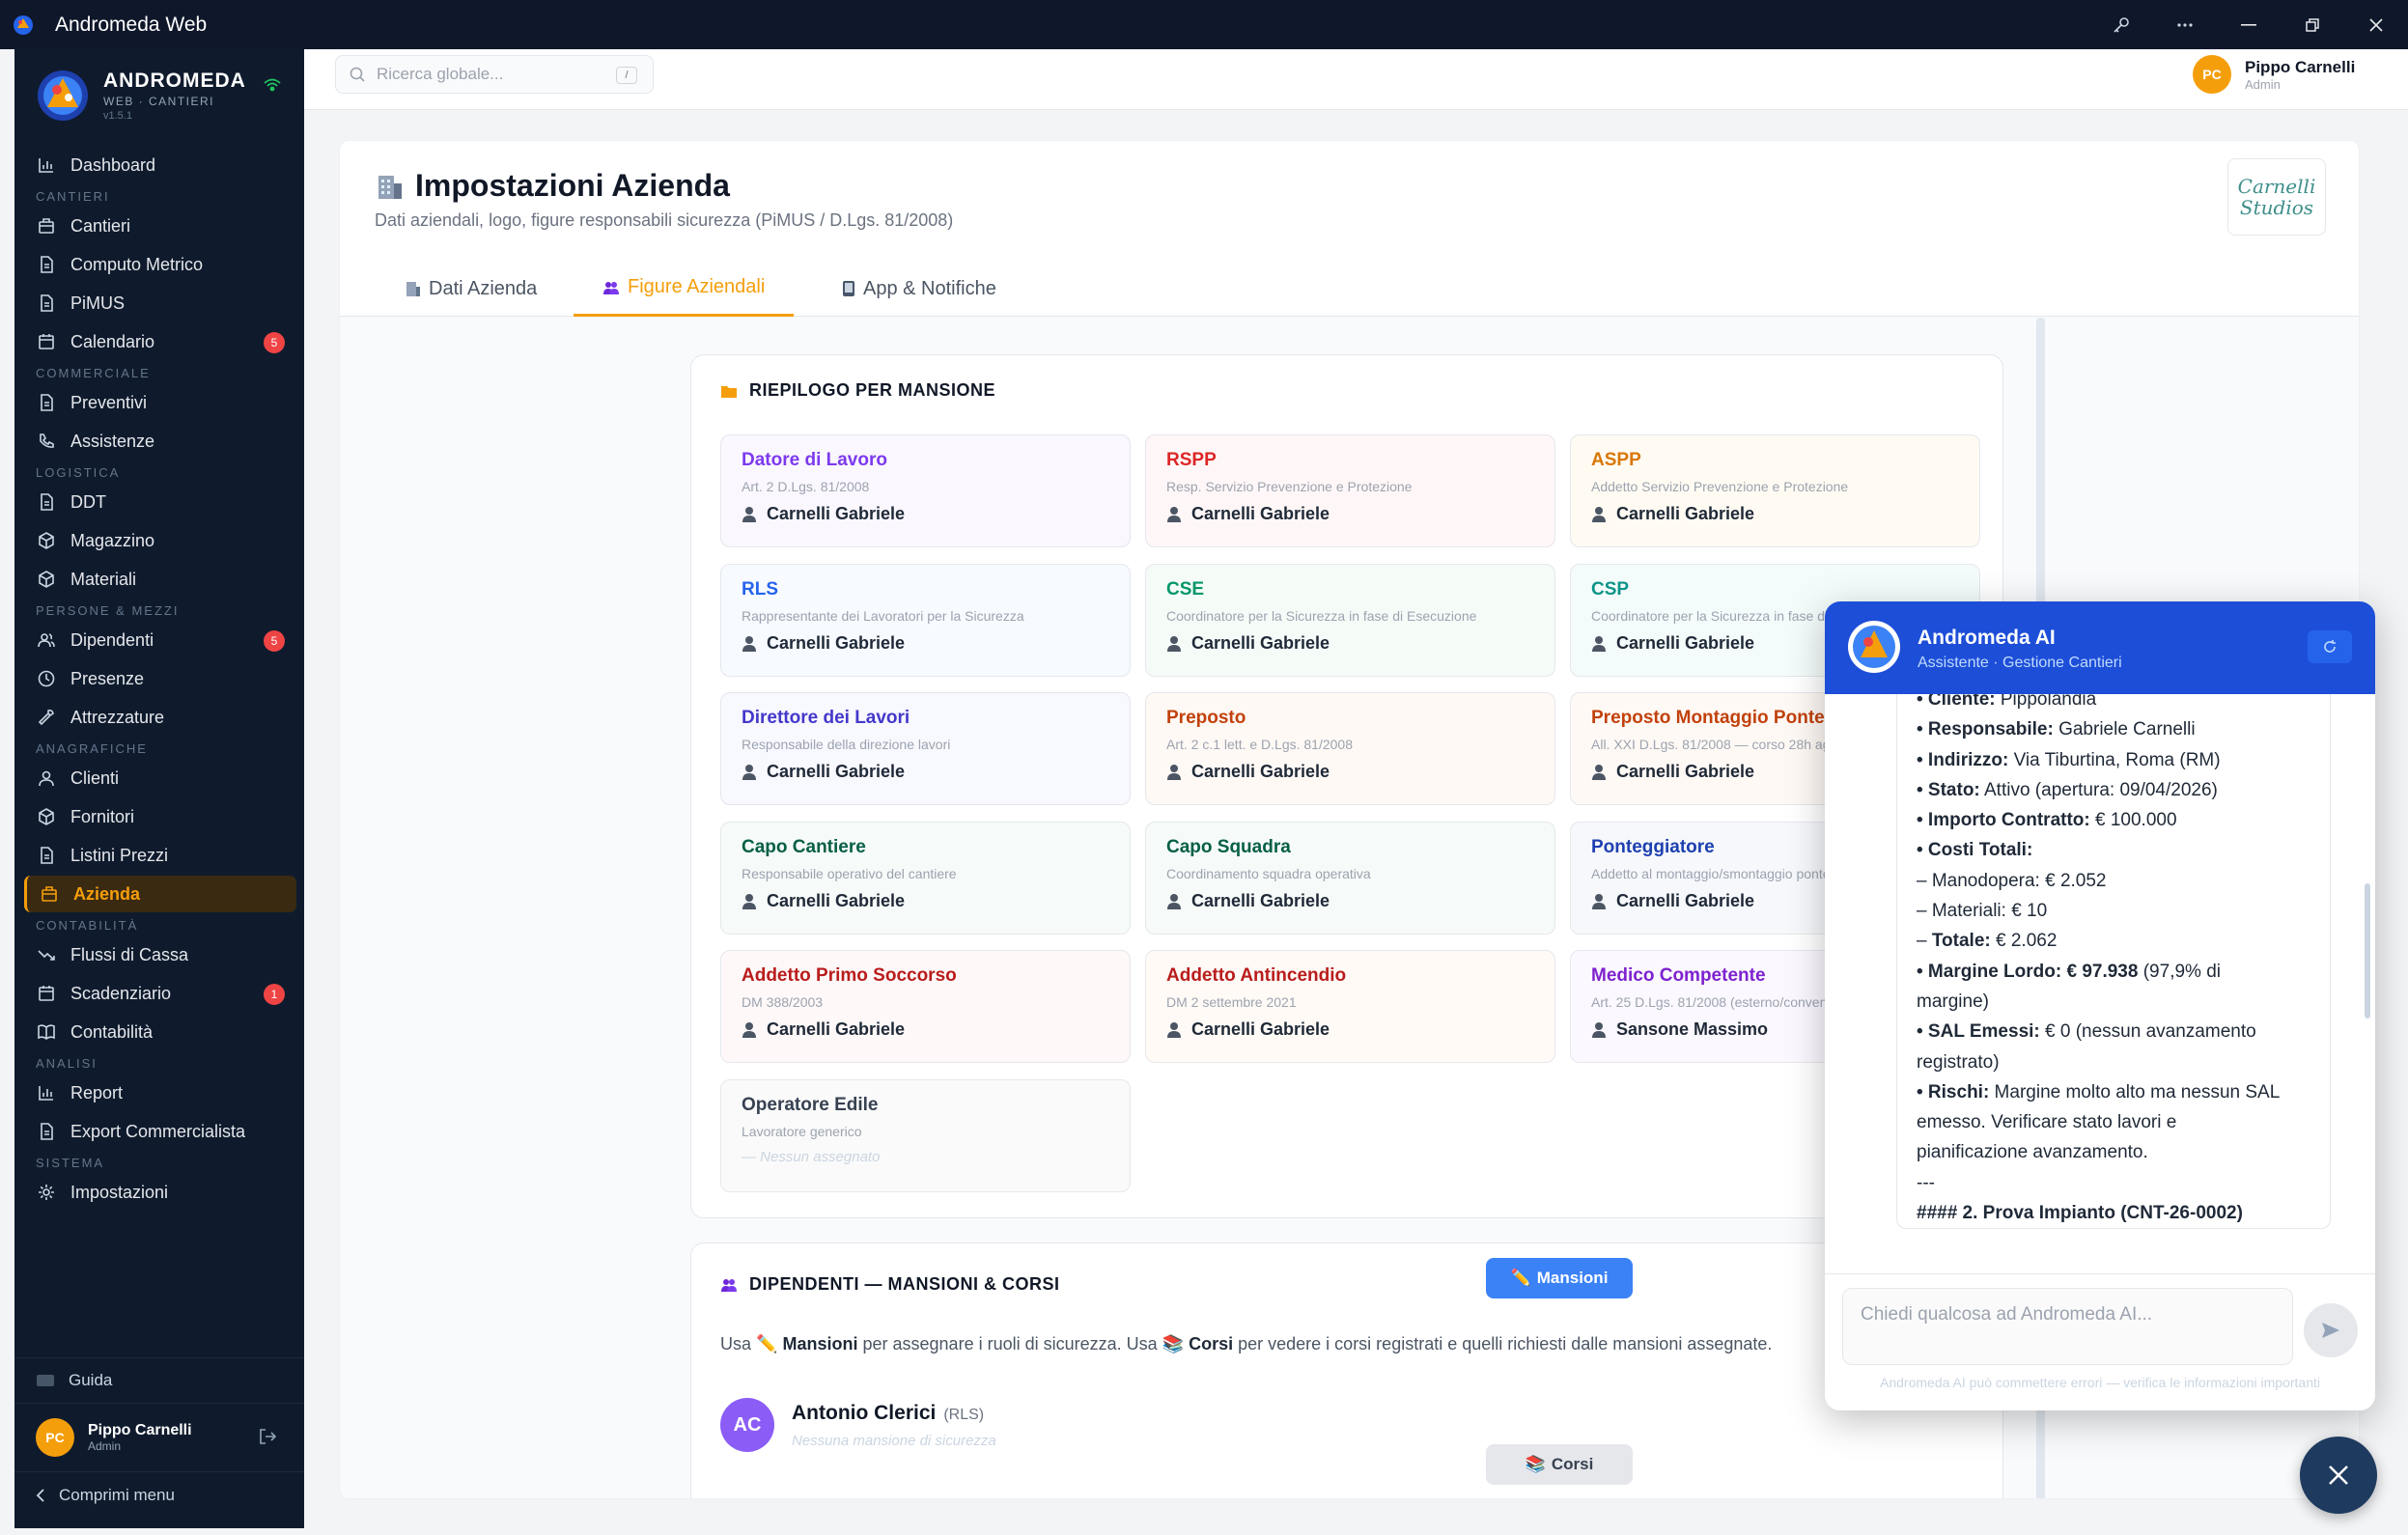 This screenshot has height=1535, width=2408. I want to click on sidebar-item-flussi: Flussi di Cassa, so click(160, 954).